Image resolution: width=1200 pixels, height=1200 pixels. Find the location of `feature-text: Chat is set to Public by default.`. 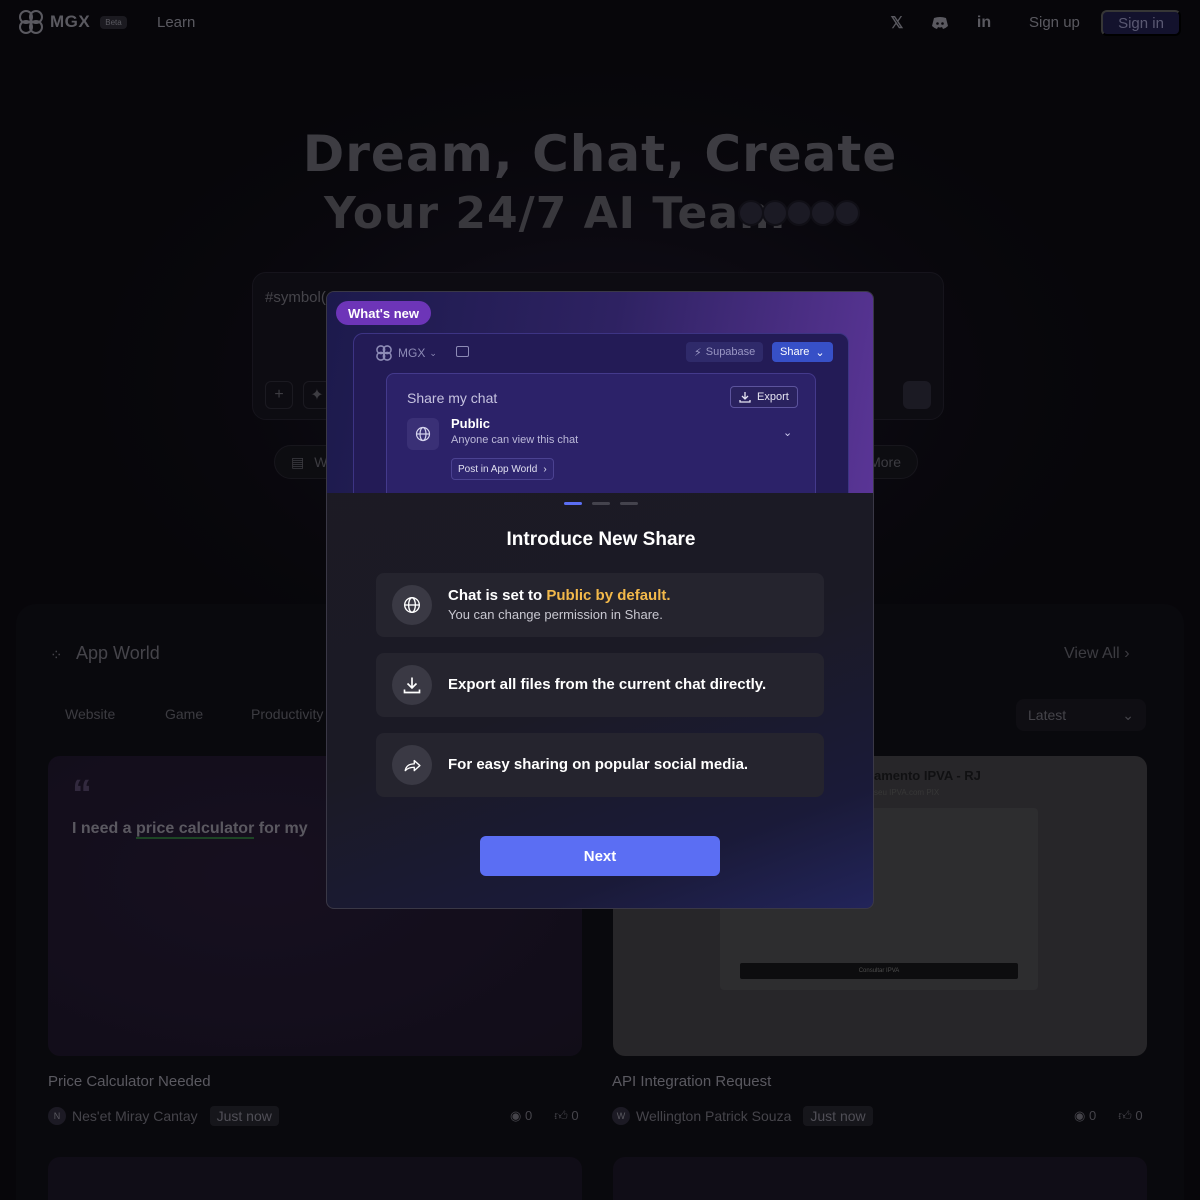

feature-text: Chat is set to Public by default. is located at coordinates (559, 595).